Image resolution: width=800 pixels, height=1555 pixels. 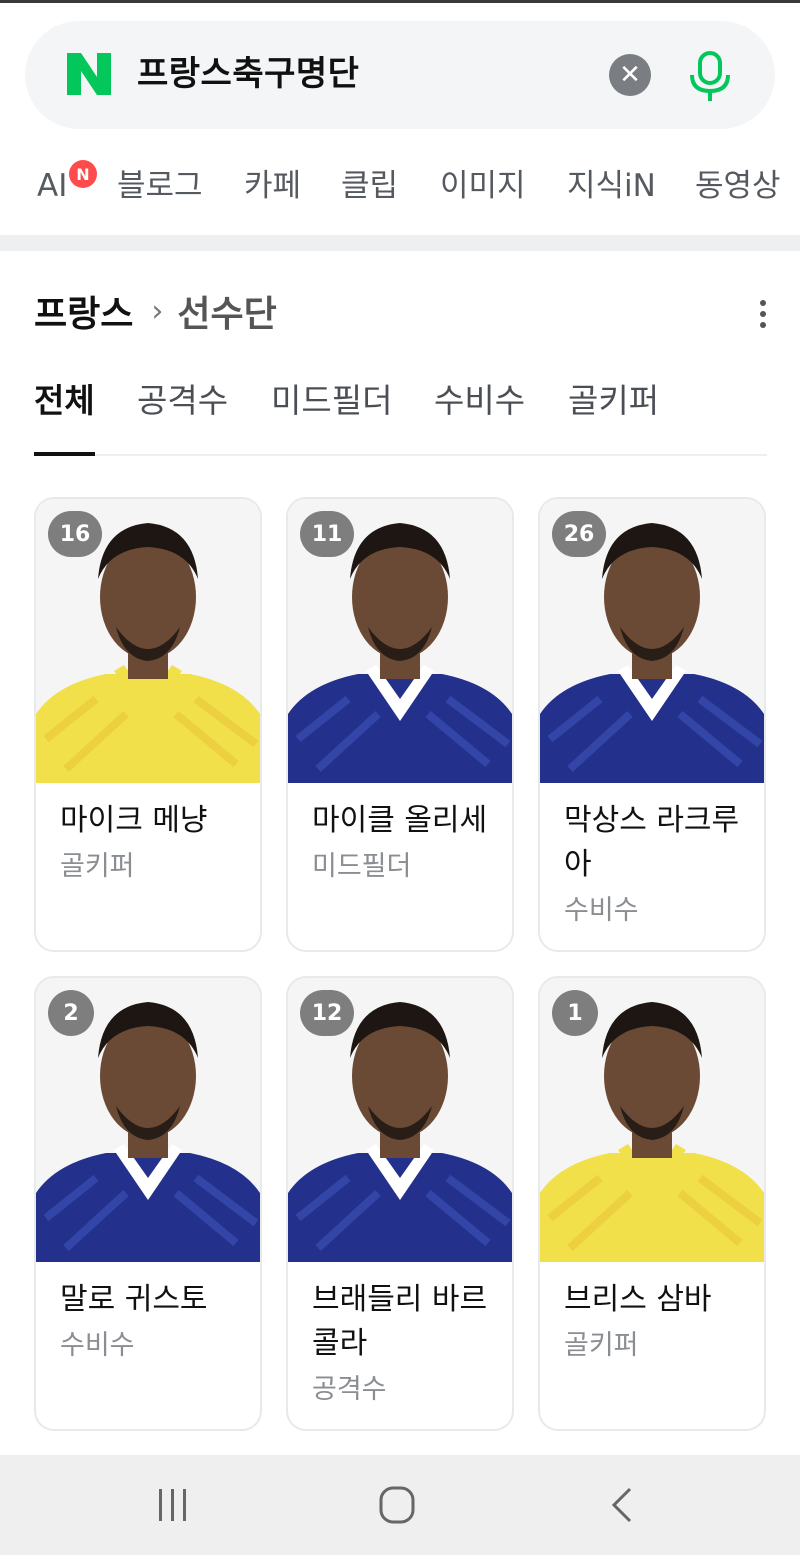 What do you see at coordinates (75, 534) in the screenshot?
I see `jersey-number-badge: 16` at bounding box center [75, 534].